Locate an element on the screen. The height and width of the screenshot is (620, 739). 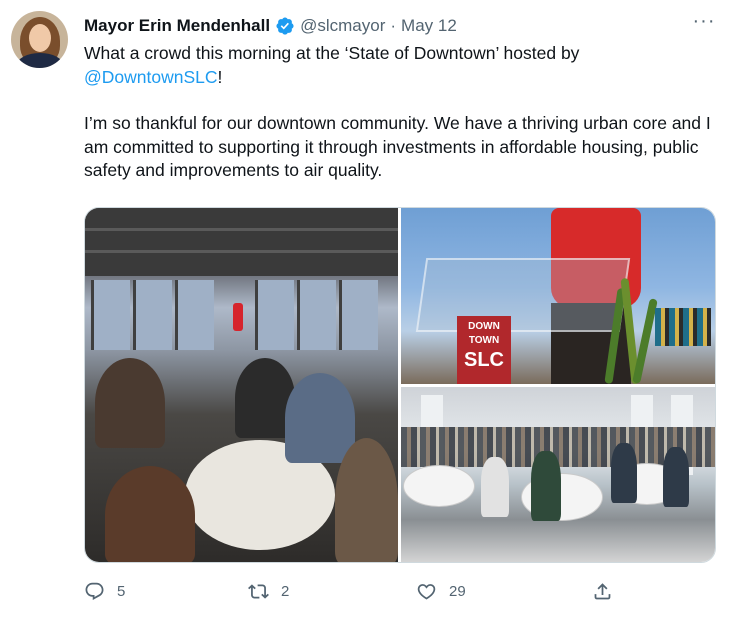
reply-button: 5 is located at coordinates (104, 591).